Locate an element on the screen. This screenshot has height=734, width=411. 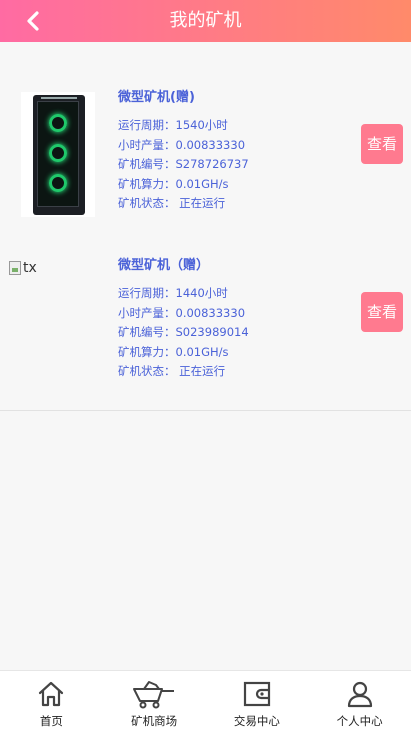
miner-cycle: 运行周期：1540小时 is located at coordinates (173, 125).